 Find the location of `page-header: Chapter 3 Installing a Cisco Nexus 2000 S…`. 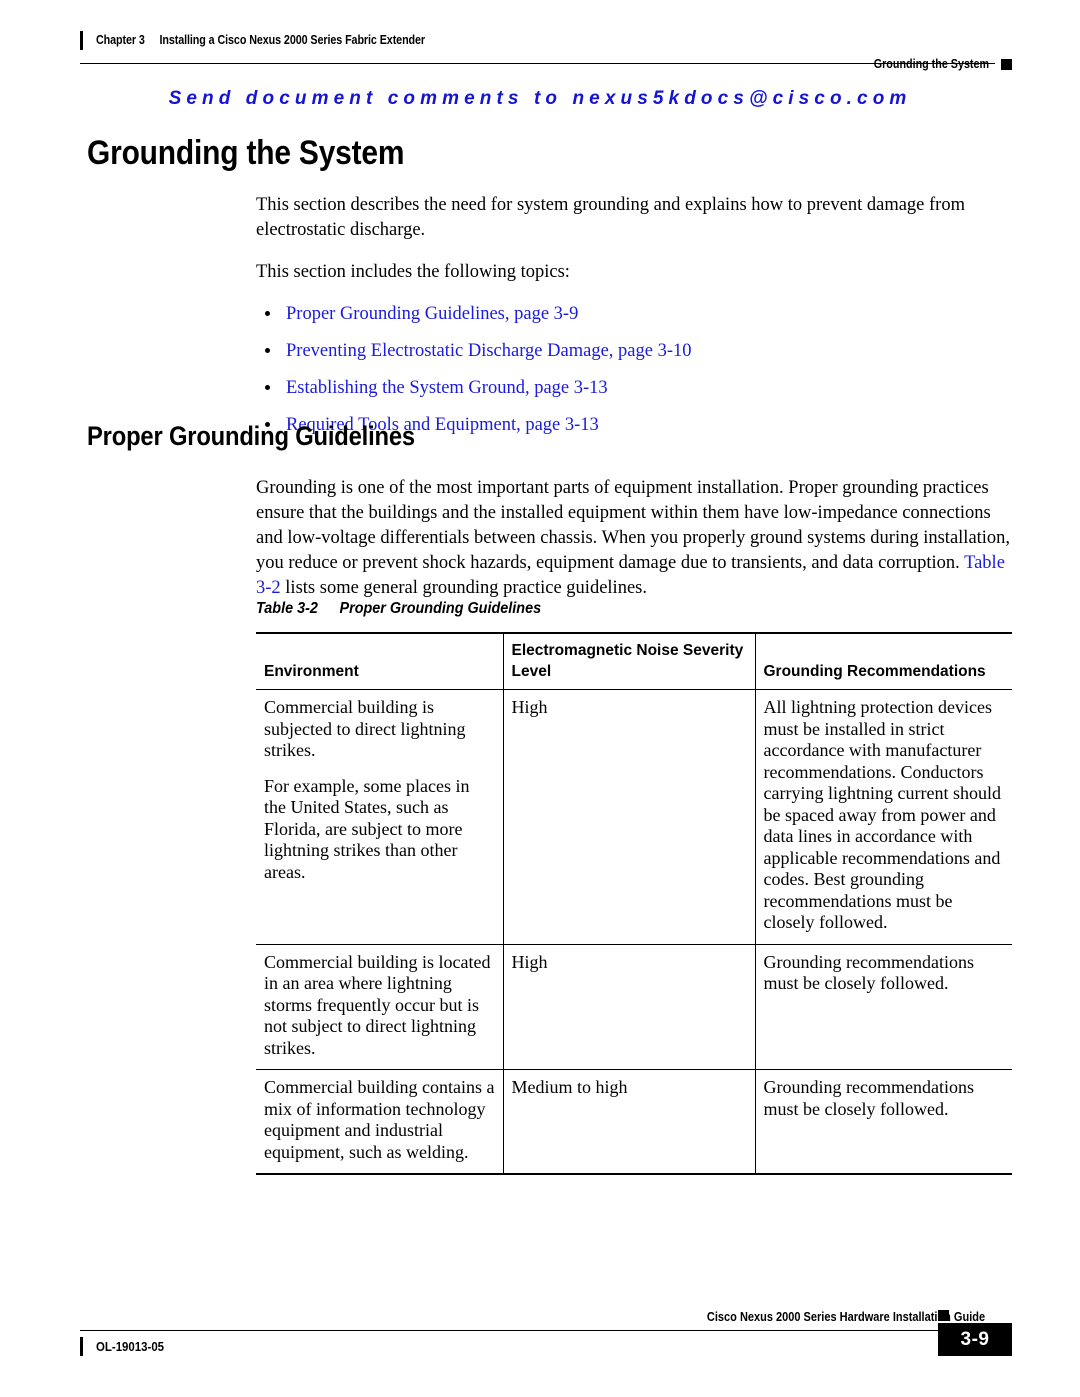

page-header: Chapter 3 Installing a Cisco Nexus 2000 S… is located at coordinates (546, 53).